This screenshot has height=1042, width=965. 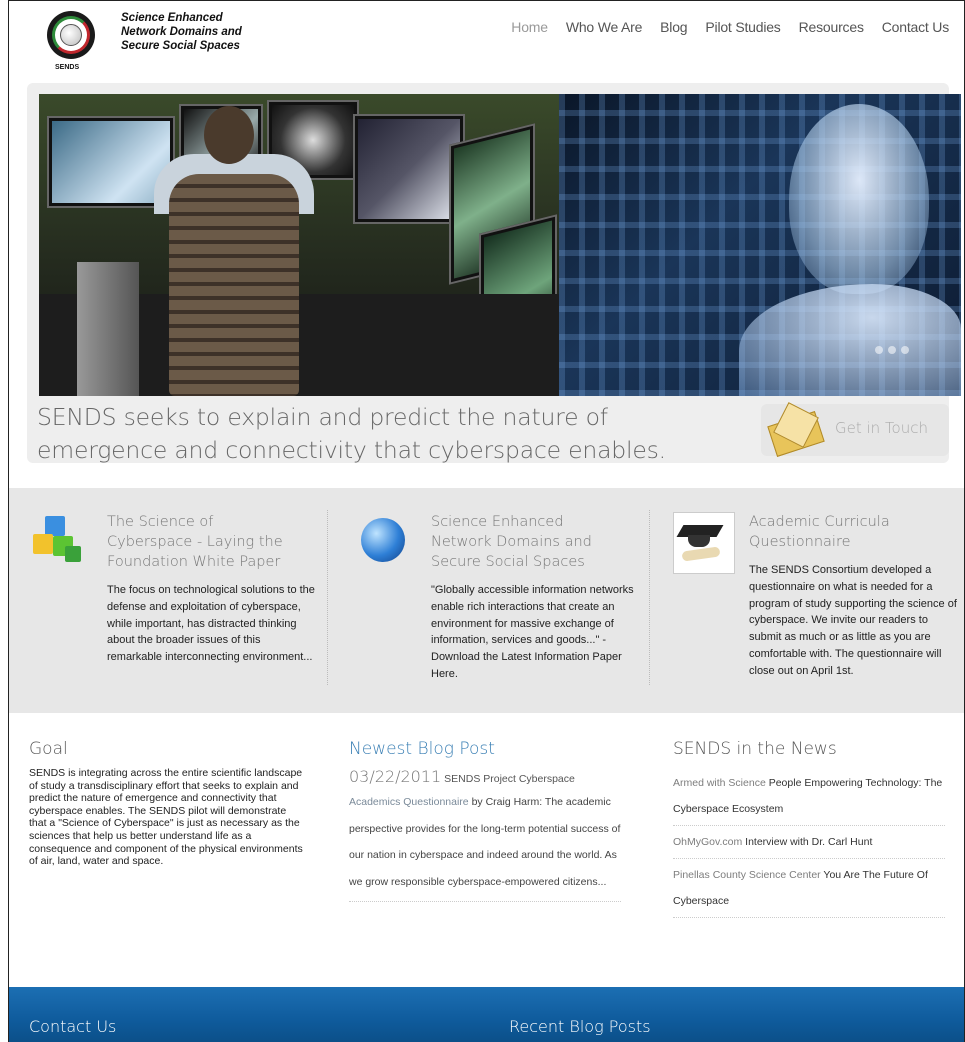 What do you see at coordinates (383, 540) in the screenshot?
I see `globe-icon` at bounding box center [383, 540].